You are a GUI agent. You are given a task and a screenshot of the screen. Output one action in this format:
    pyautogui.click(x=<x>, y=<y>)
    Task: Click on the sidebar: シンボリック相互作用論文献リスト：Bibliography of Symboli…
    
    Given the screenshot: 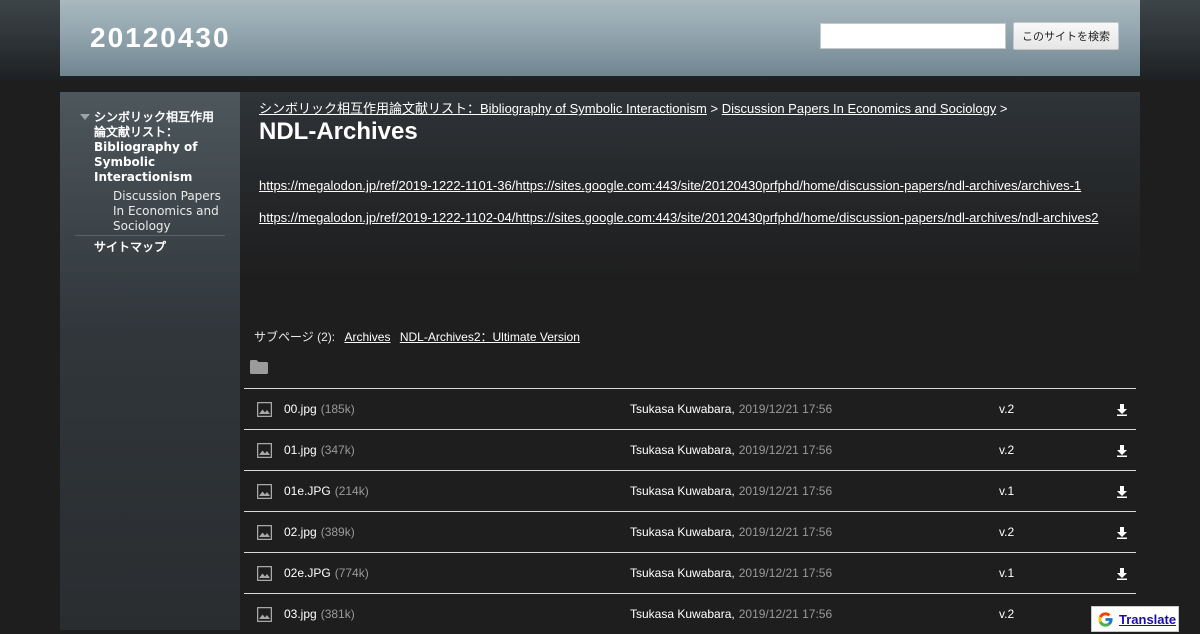 What is the action you would take?
    pyautogui.click(x=150, y=361)
    